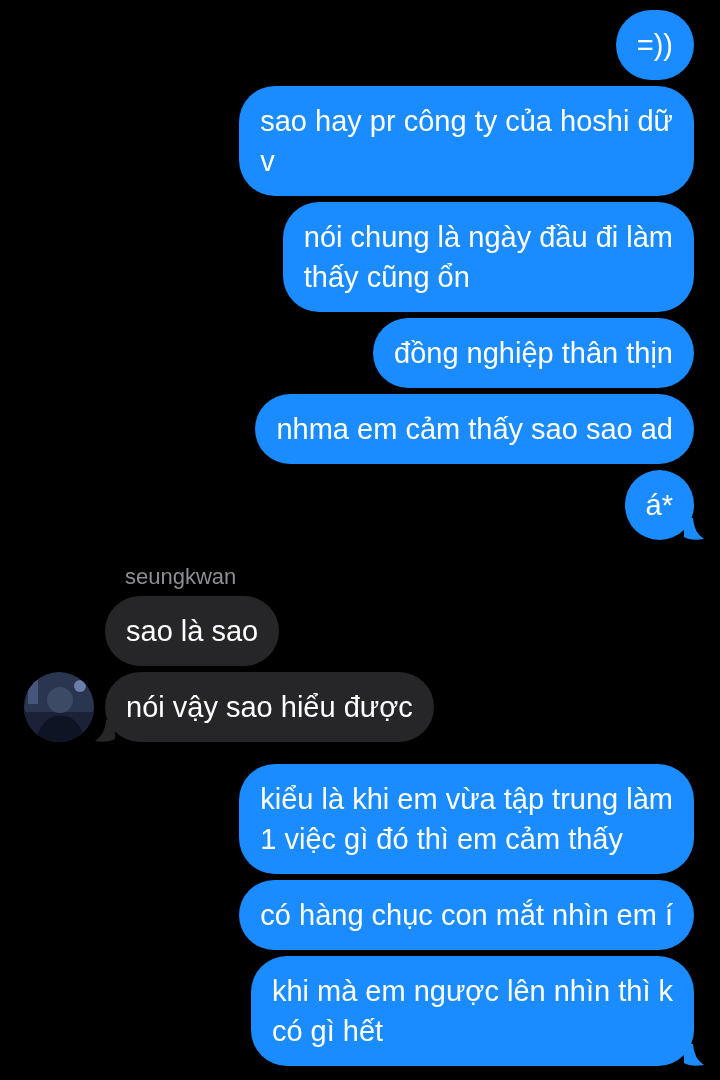  I want to click on message-bubble: sao là sao, so click(192, 631).